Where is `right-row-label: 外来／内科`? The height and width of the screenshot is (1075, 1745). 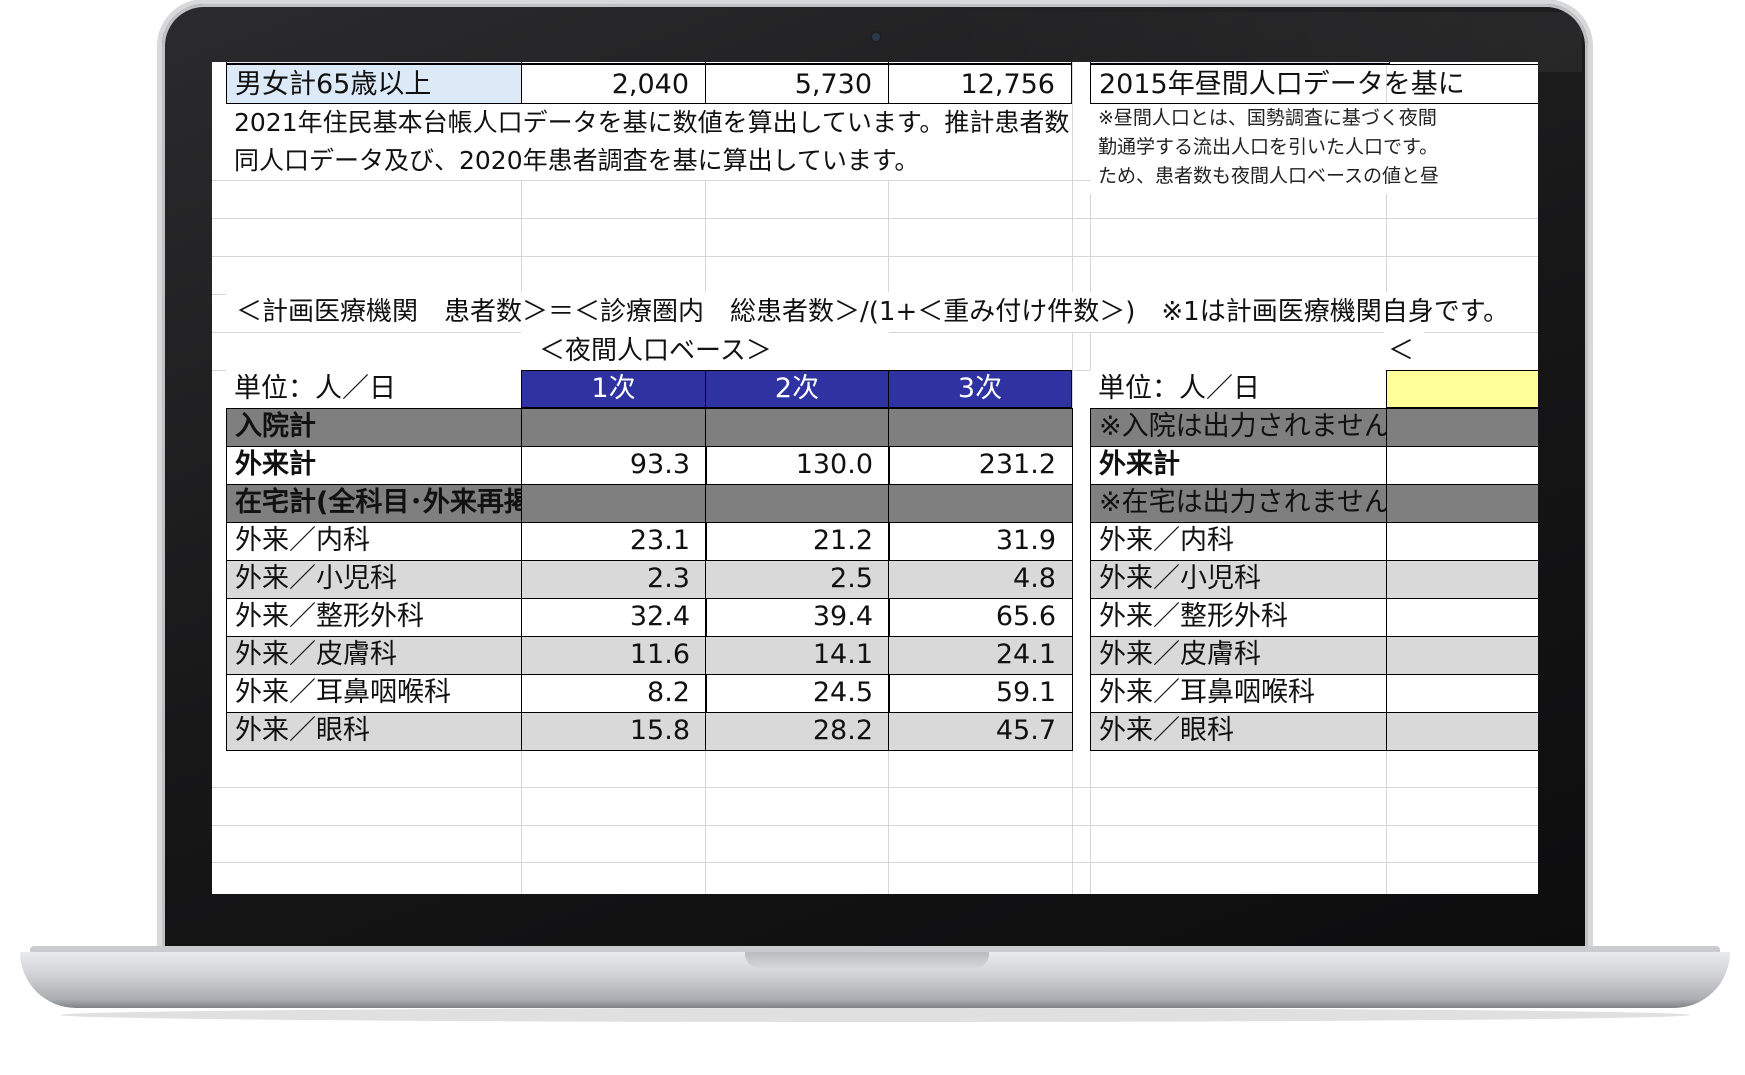 right-row-label: 外来／内科 is located at coordinates (1238, 541).